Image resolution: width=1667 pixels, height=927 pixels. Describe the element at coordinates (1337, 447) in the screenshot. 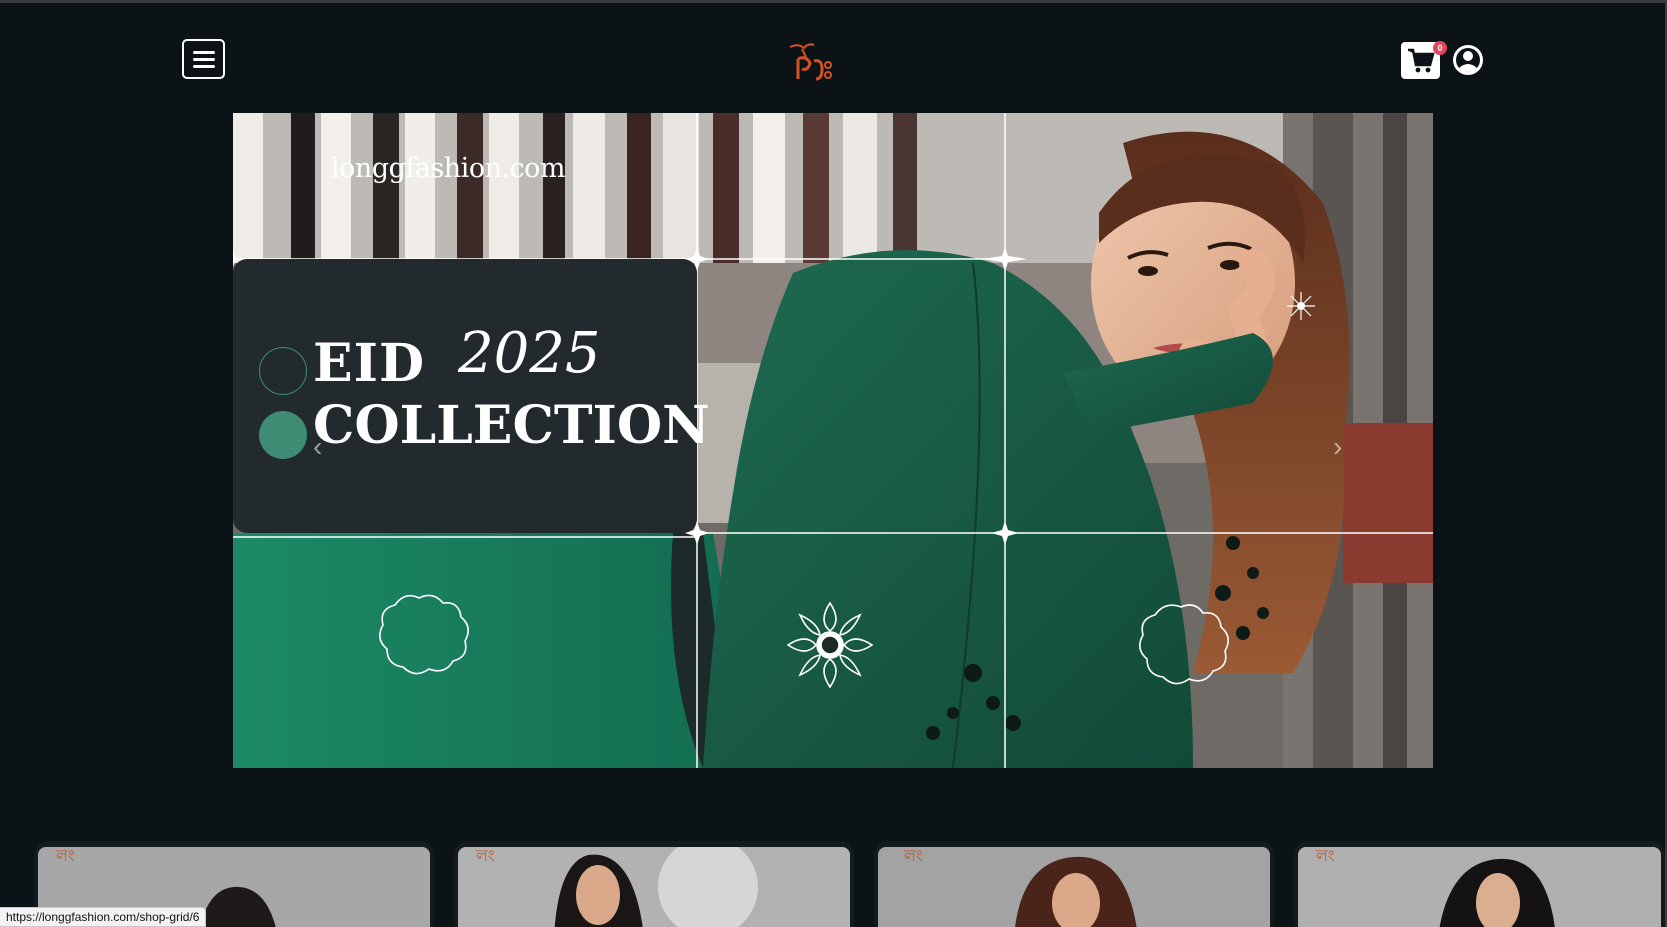

I see `carousel-next-arrow-icon: ›` at that location.